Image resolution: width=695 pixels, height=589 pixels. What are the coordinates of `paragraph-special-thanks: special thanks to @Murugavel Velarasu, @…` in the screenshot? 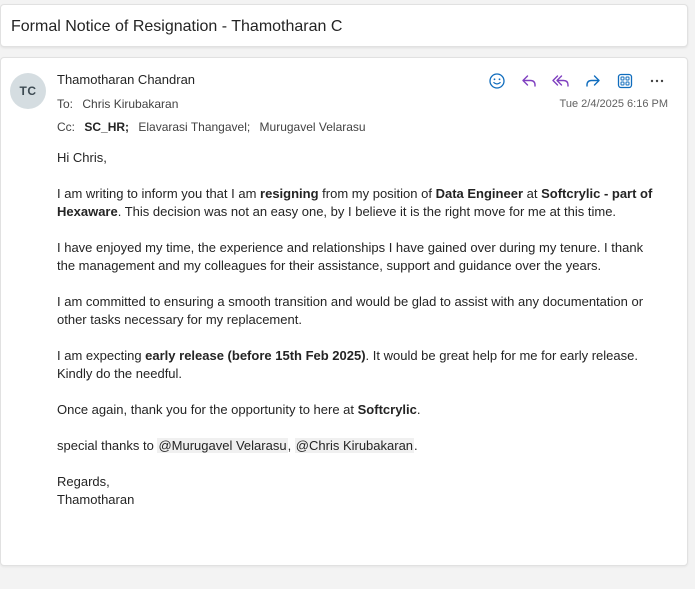 It's located at (360, 446).